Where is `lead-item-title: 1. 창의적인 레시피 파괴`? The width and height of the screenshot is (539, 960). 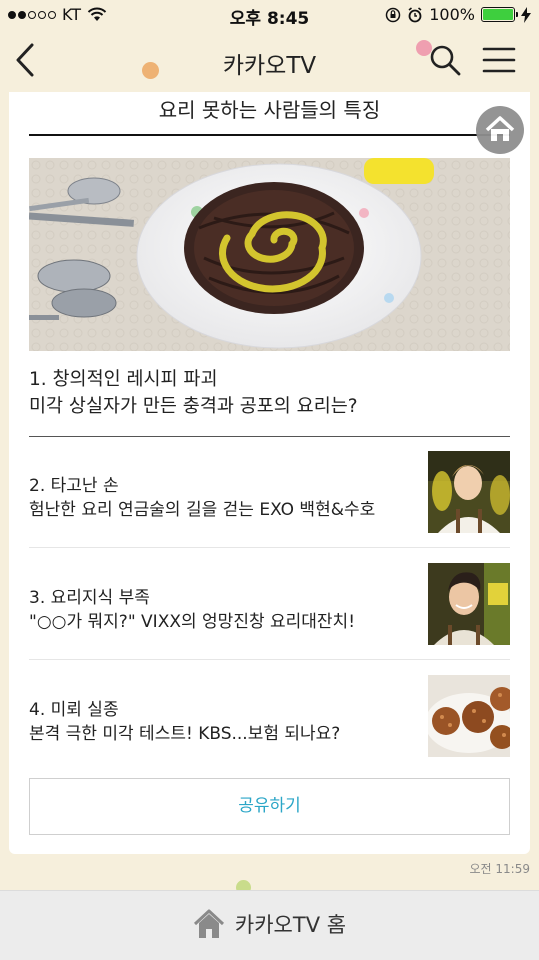
lead-item-title: 1. 창의적인 레시피 파괴 is located at coordinates (123, 379).